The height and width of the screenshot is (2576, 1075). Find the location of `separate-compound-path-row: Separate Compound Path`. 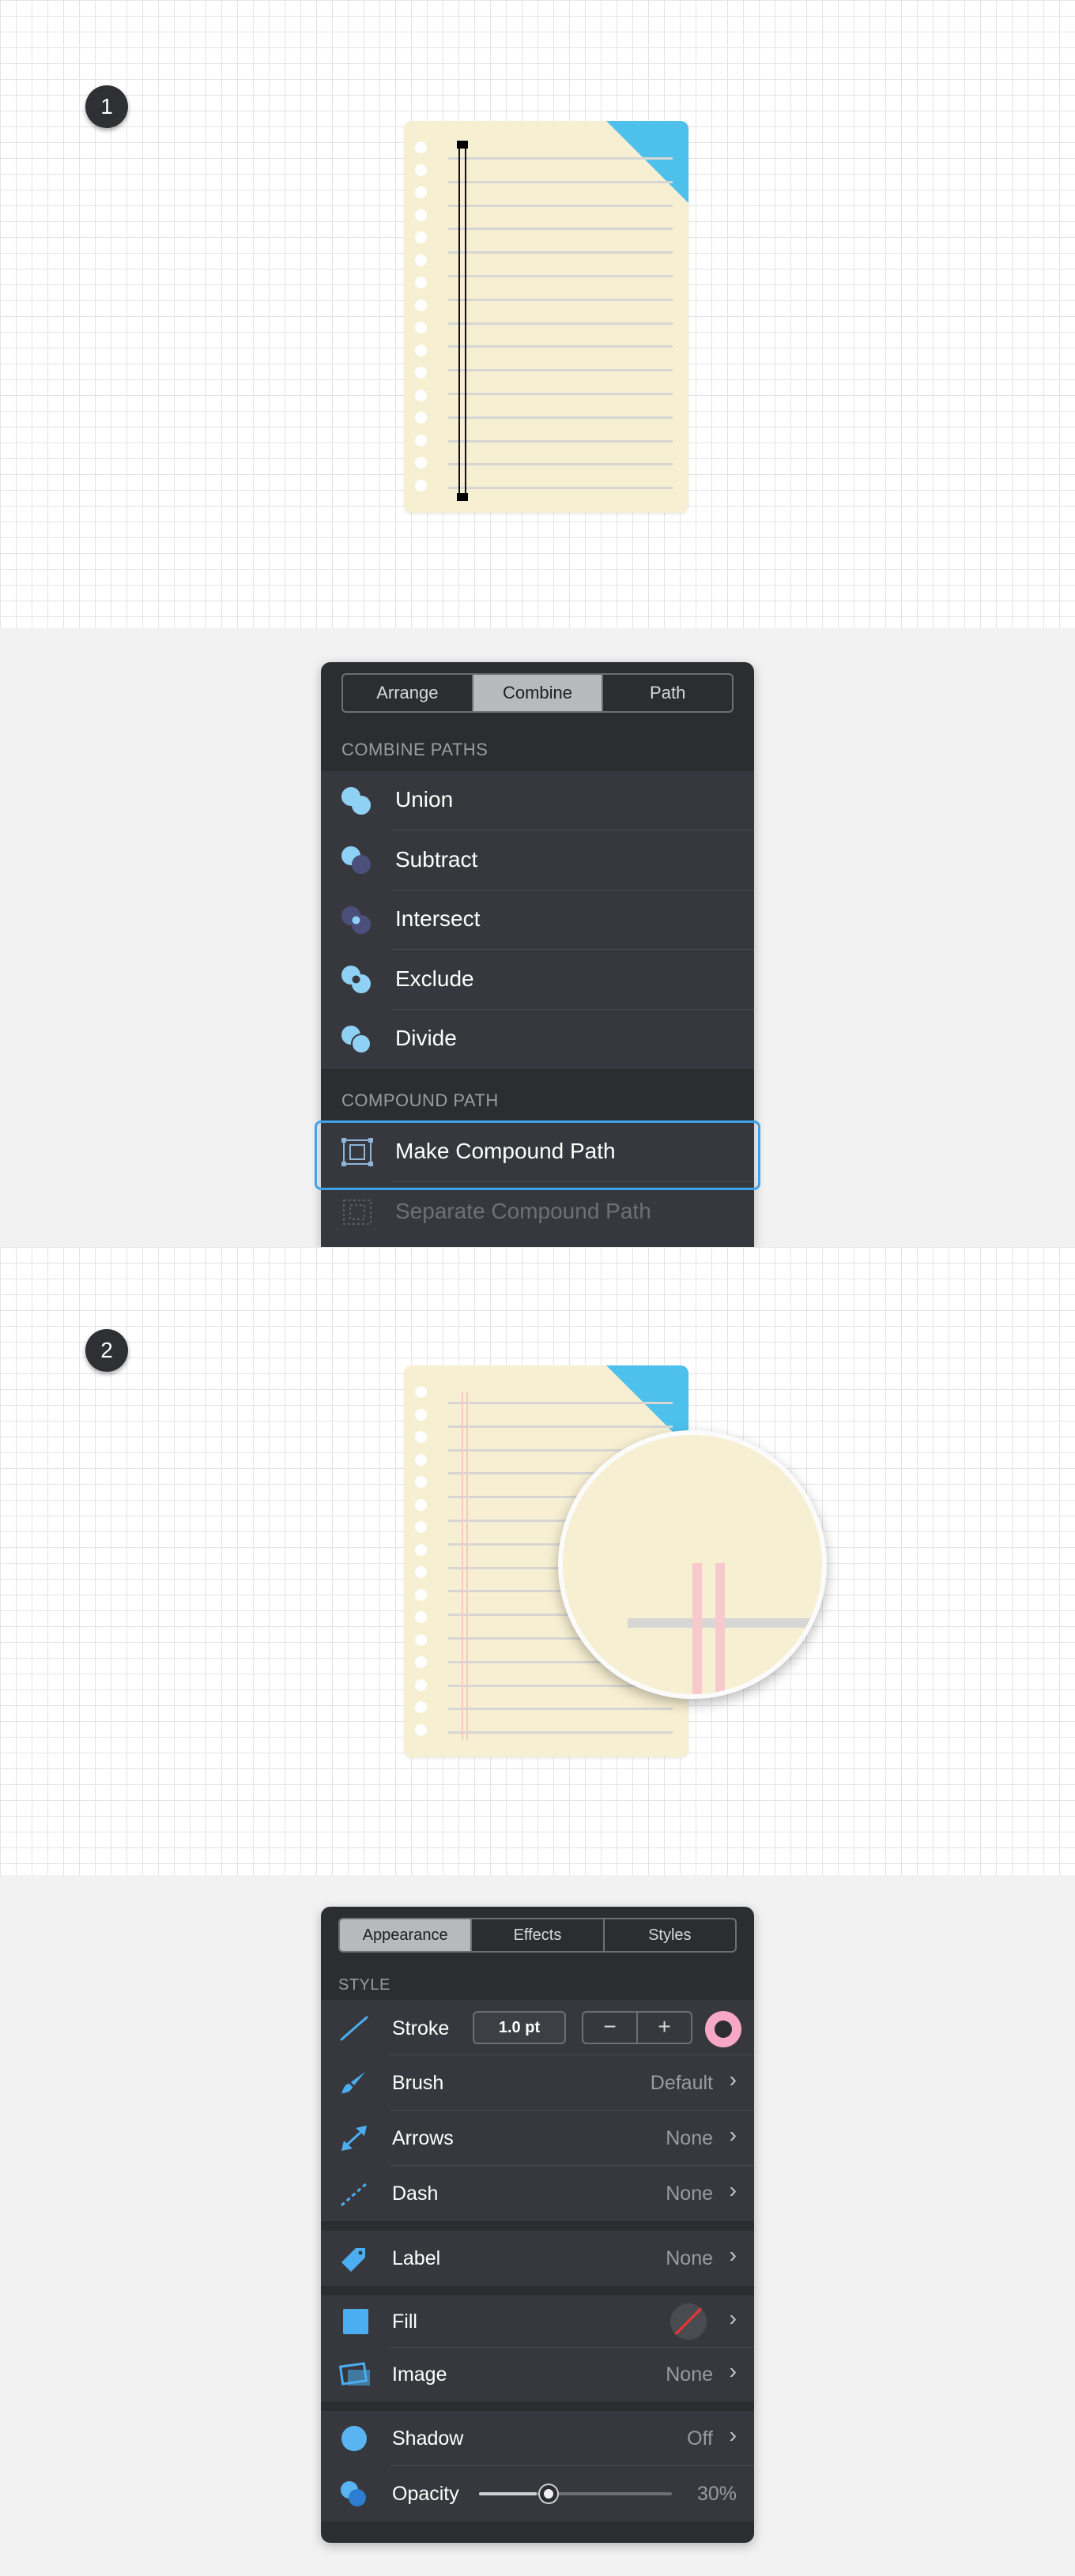

separate-compound-path-row: Separate Compound Path is located at coordinates (537, 1214).